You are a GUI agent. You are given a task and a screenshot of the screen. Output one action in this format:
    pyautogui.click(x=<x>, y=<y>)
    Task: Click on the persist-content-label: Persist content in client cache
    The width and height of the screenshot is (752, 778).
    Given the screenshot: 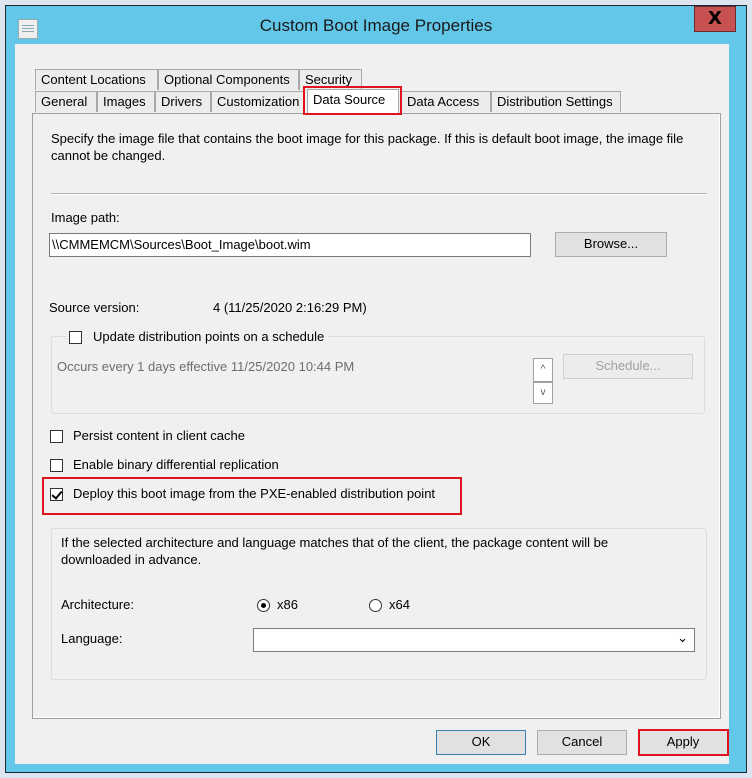 What is the action you would take?
    pyautogui.click(x=159, y=435)
    